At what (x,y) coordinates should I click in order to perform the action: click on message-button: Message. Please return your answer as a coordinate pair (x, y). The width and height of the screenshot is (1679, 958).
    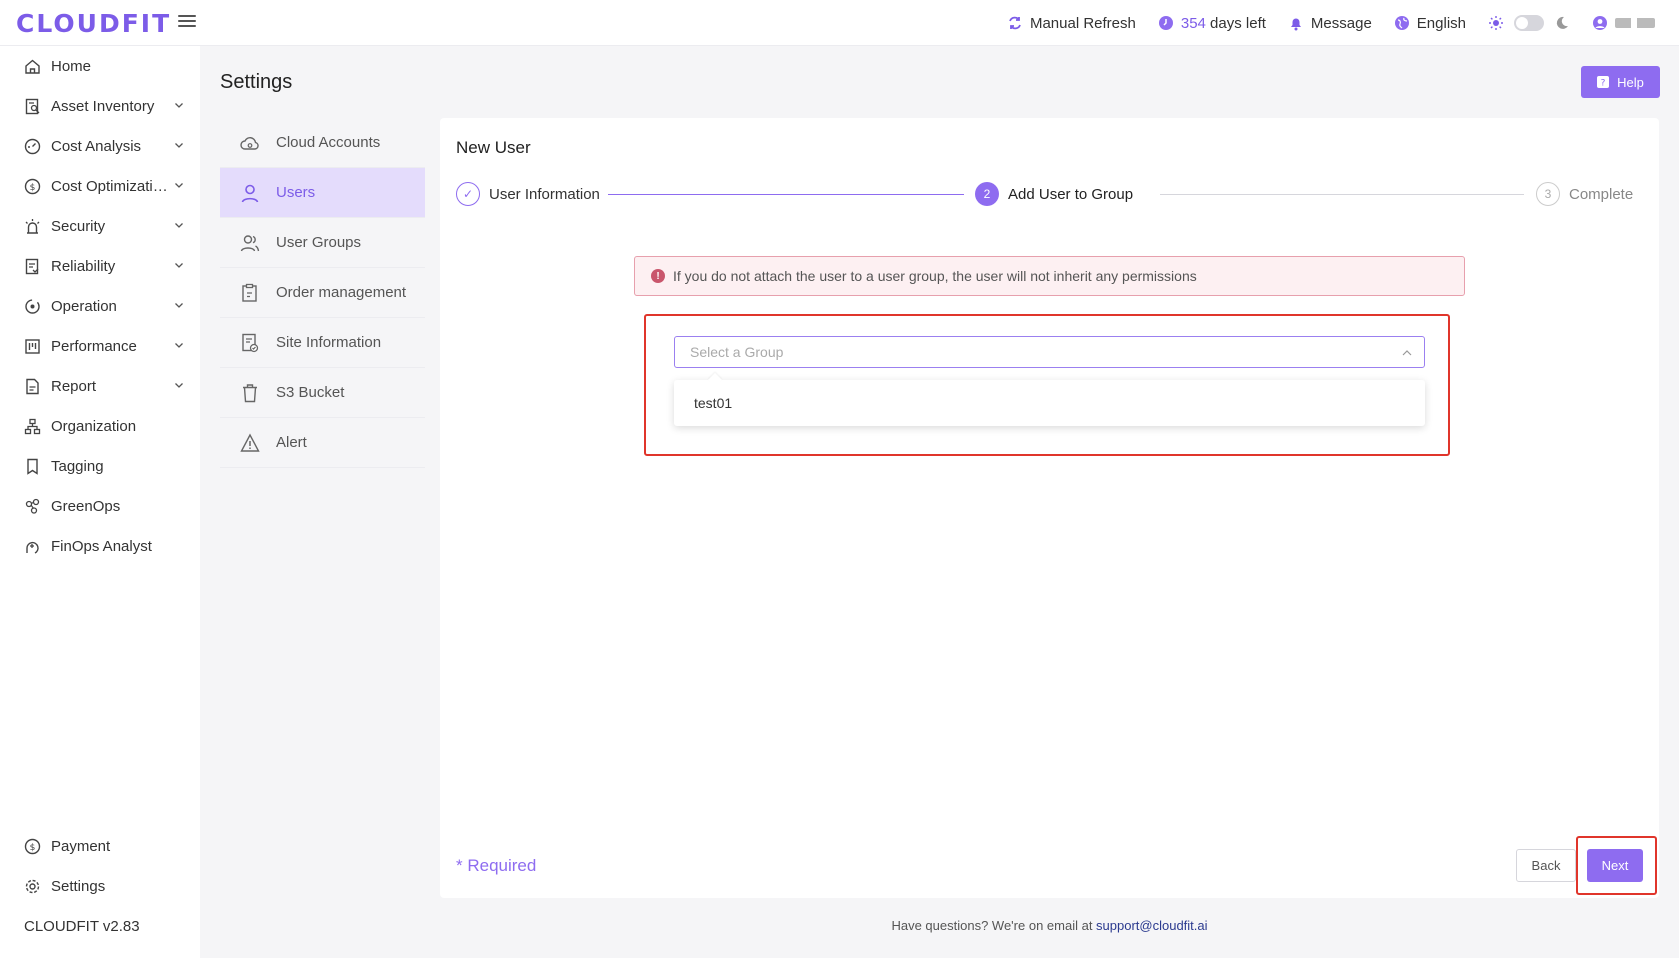
    Looking at the image, I should click on (1330, 23).